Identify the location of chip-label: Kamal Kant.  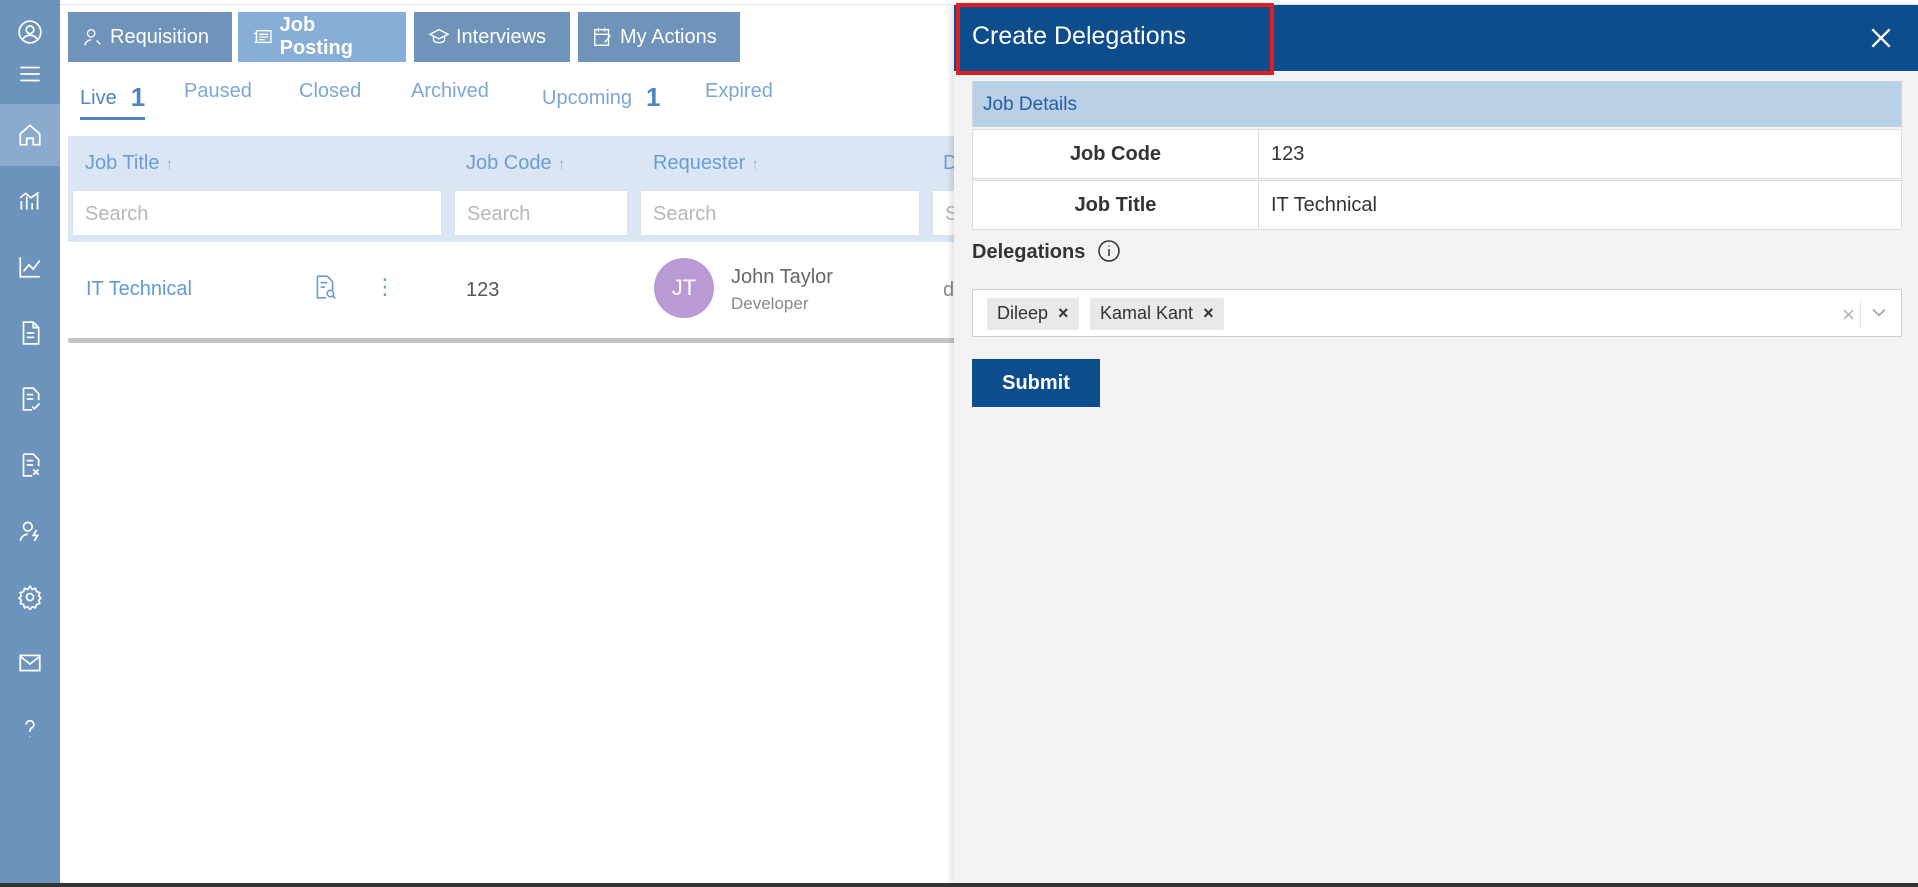
(1147, 313).